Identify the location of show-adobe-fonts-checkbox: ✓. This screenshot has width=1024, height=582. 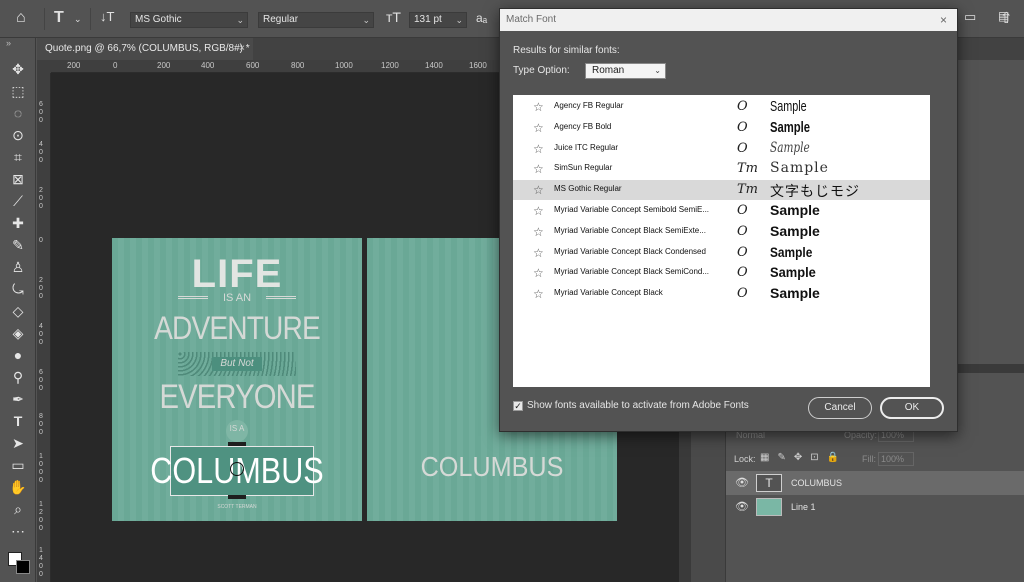
(518, 406).